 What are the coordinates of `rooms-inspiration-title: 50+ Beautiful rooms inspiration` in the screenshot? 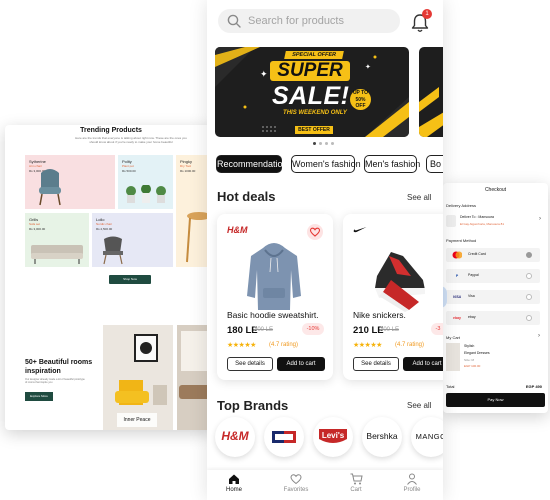 It's located at (59, 367).